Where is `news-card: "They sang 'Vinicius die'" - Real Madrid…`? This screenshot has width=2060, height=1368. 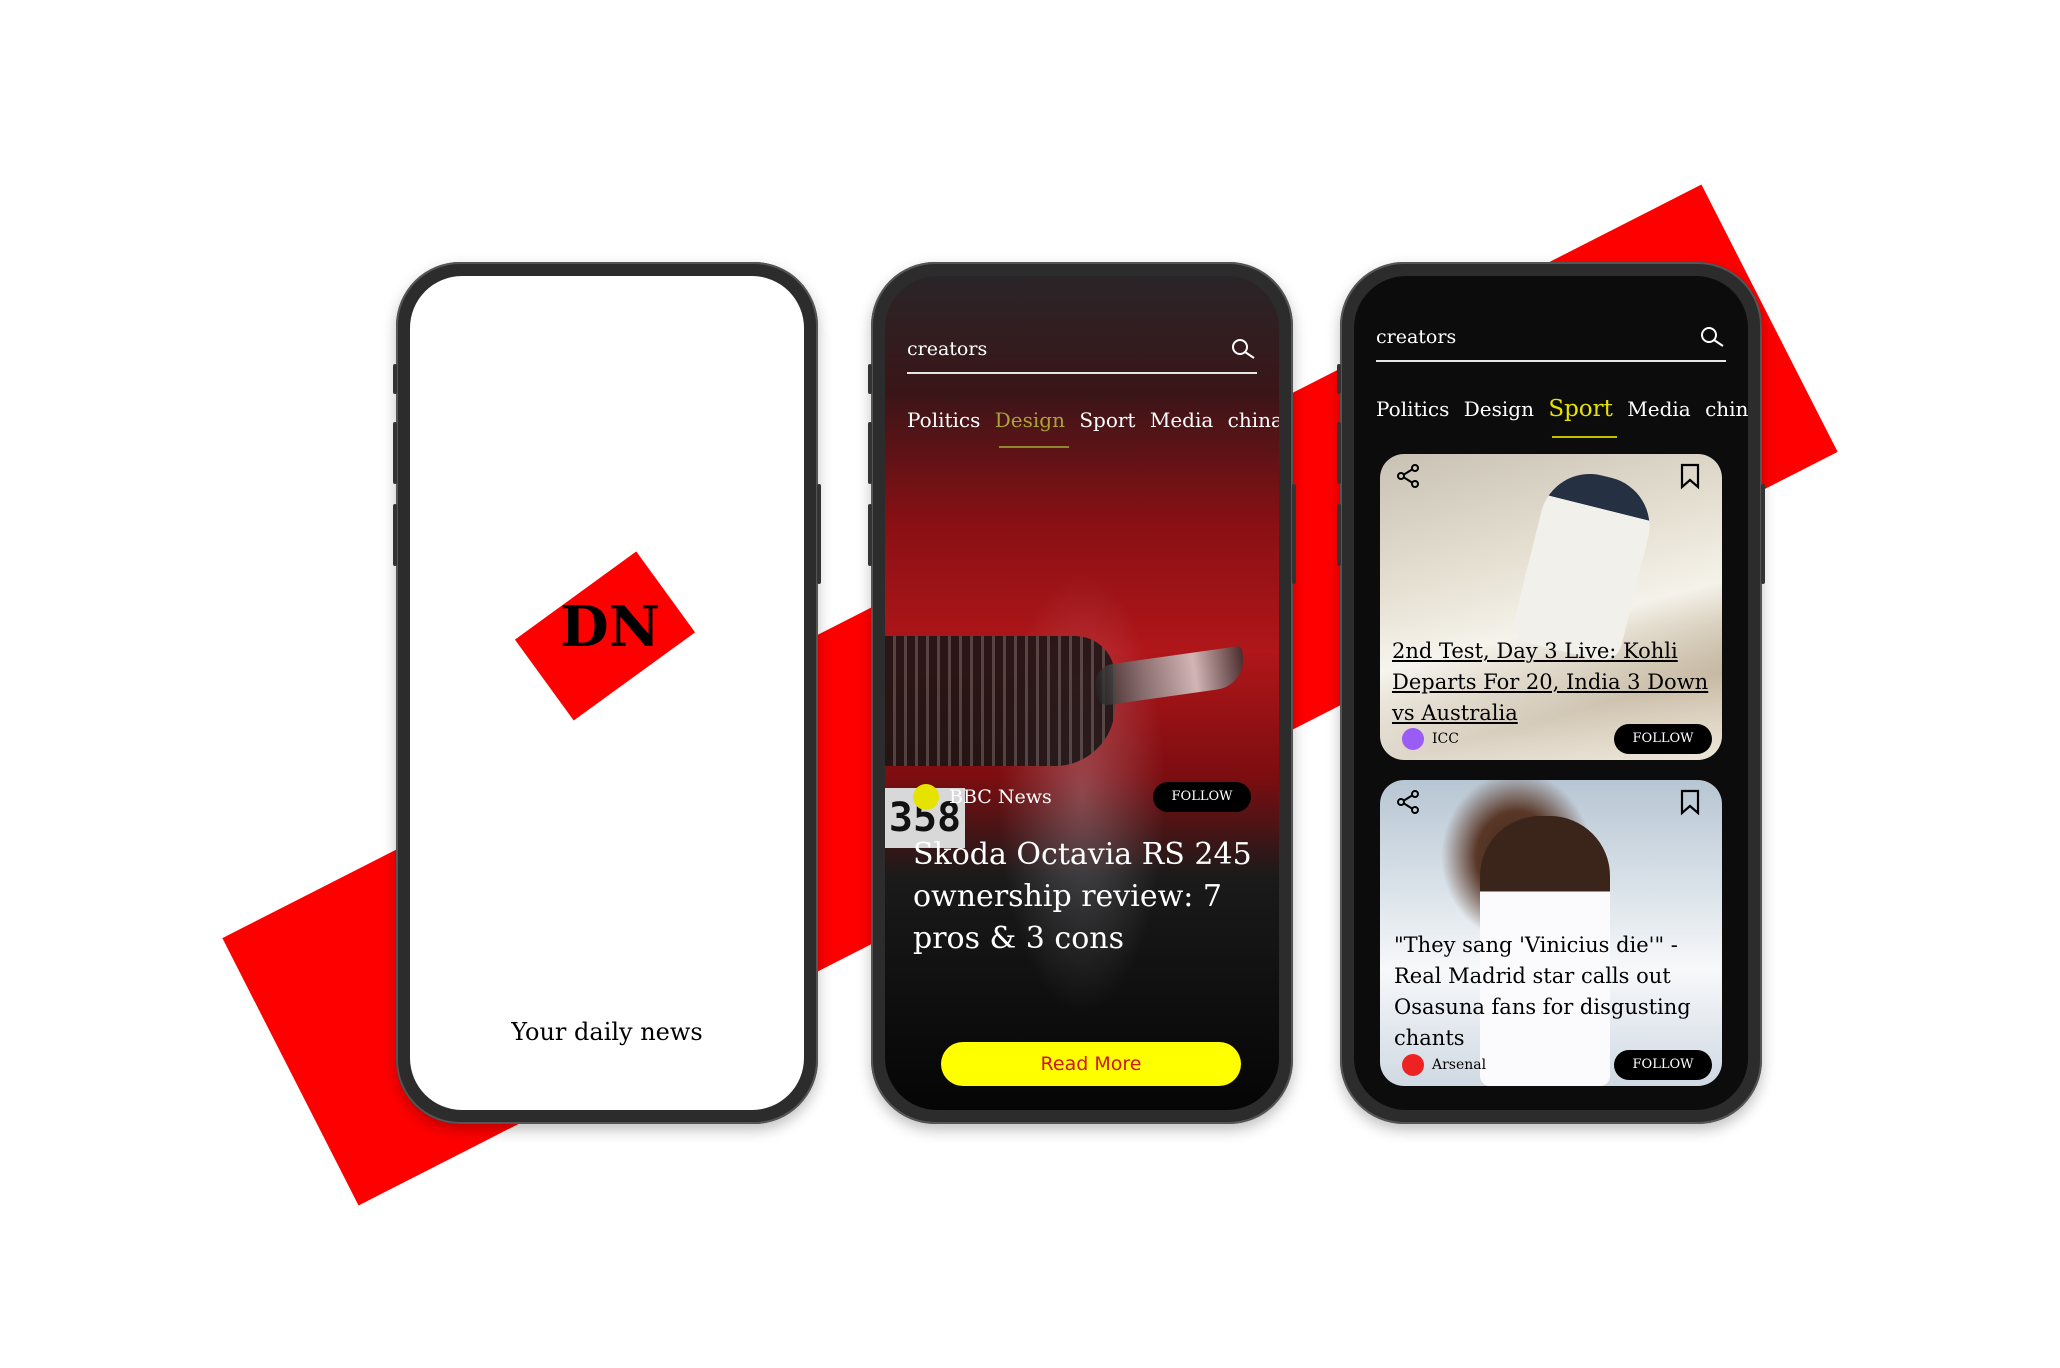
news-card: "They sang 'Vinicius die'" - Real Madrid… is located at coordinates (1551, 933).